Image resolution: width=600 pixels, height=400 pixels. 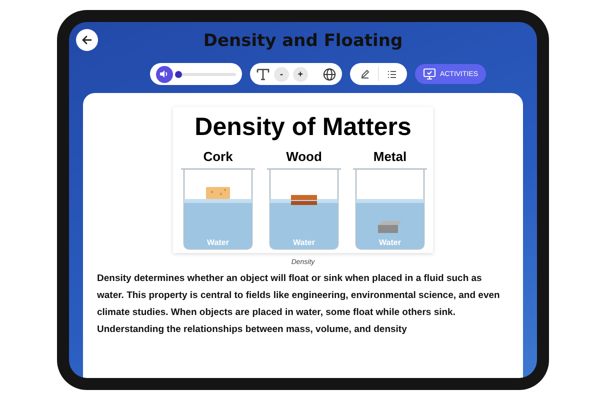 I want to click on page-title: Density and Floating, so click(x=303, y=42).